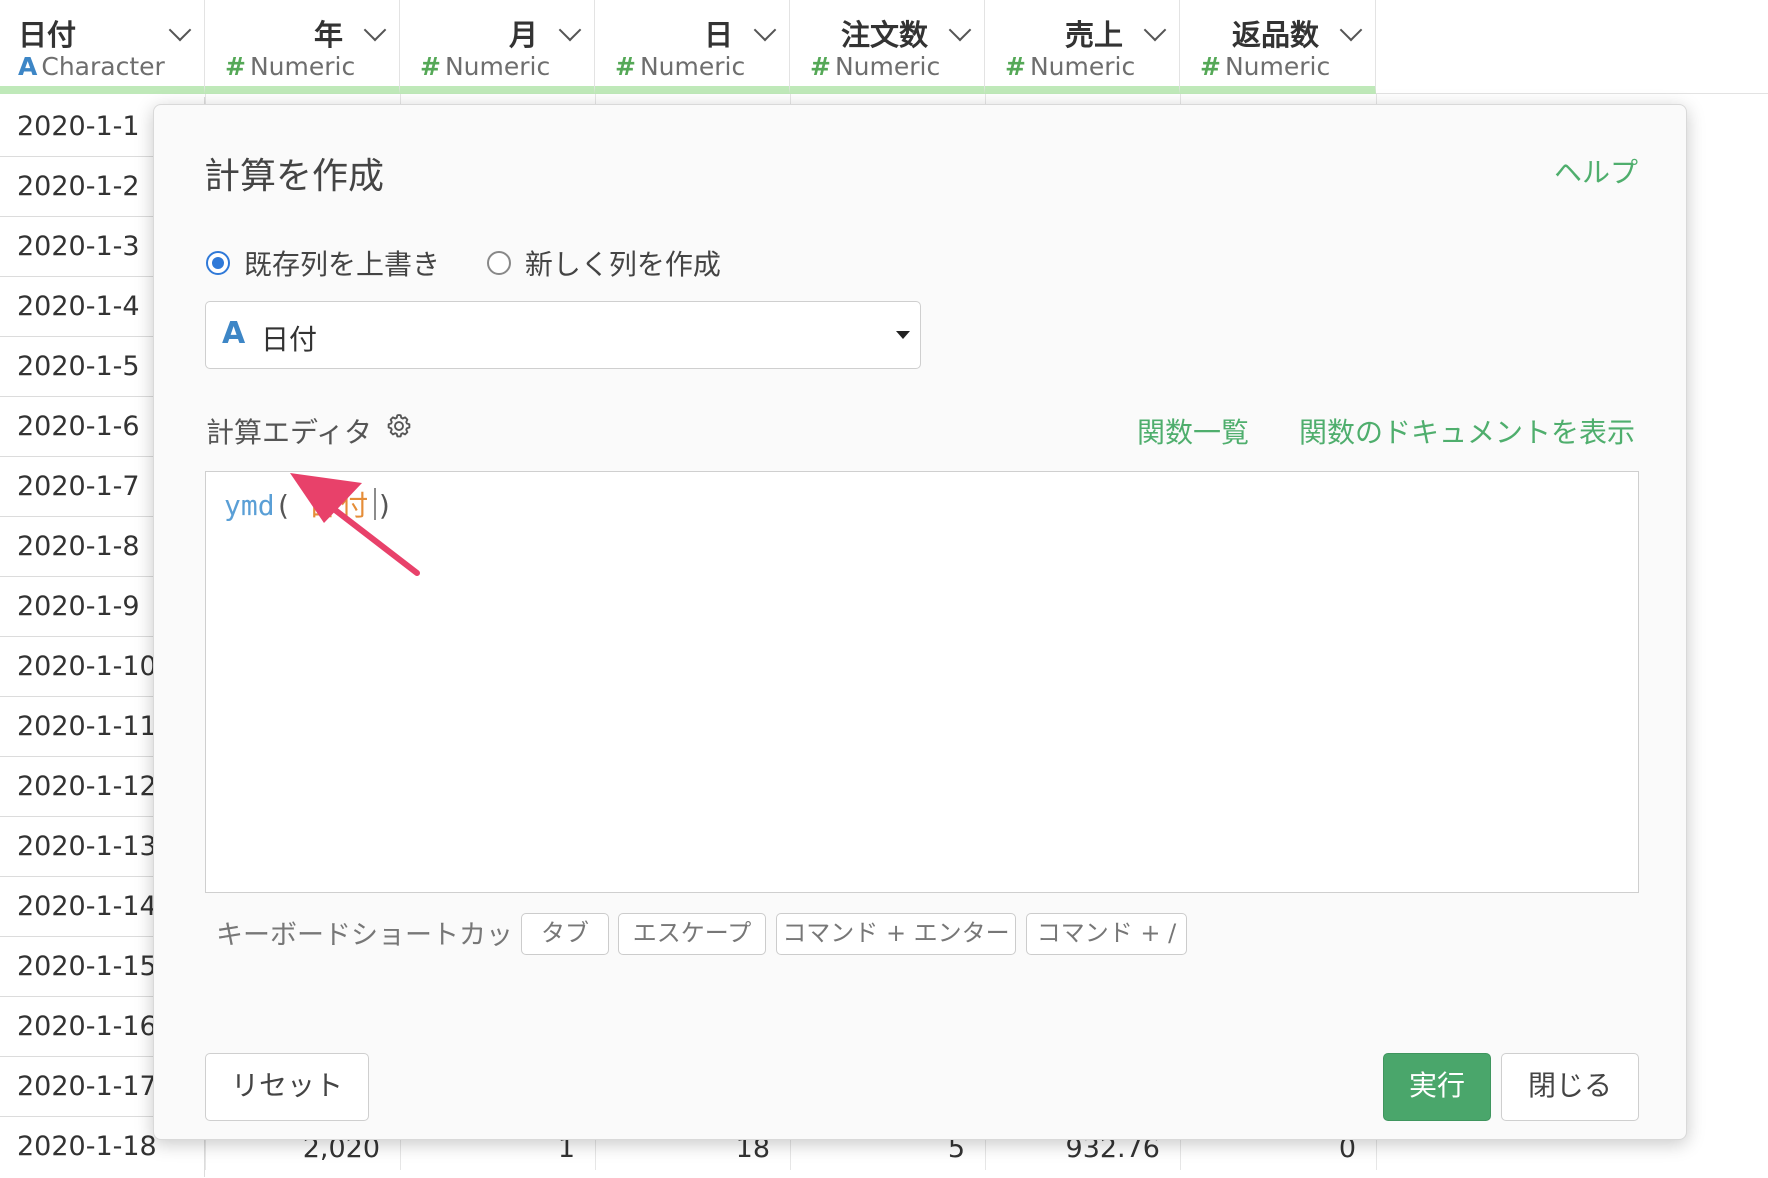  I want to click on column-name: 注文数, so click(884, 35).